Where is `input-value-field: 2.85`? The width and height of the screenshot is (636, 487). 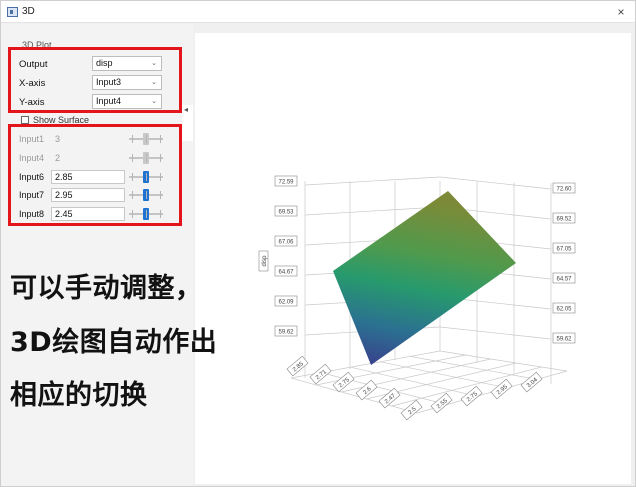
input-value-field: 2.85 is located at coordinates (88, 177).